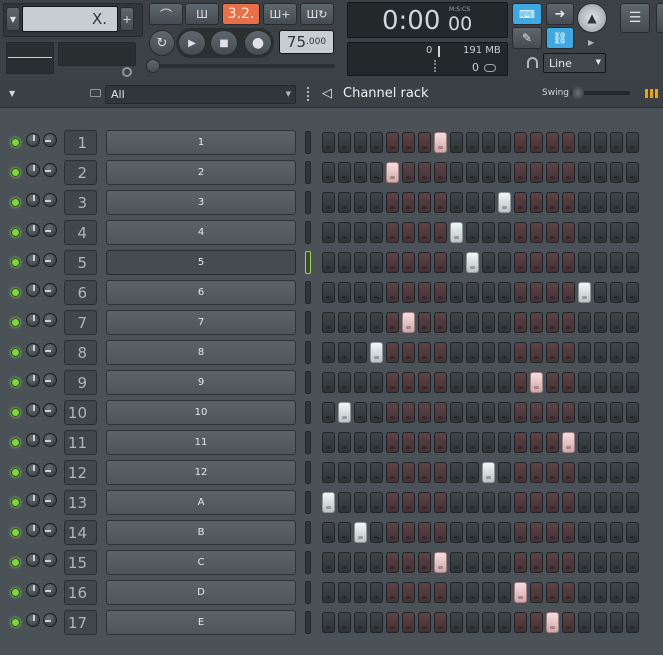 This screenshot has height=655, width=663. Describe the element at coordinates (201, 382) in the screenshot. I see `channel-name-button: 9` at that location.